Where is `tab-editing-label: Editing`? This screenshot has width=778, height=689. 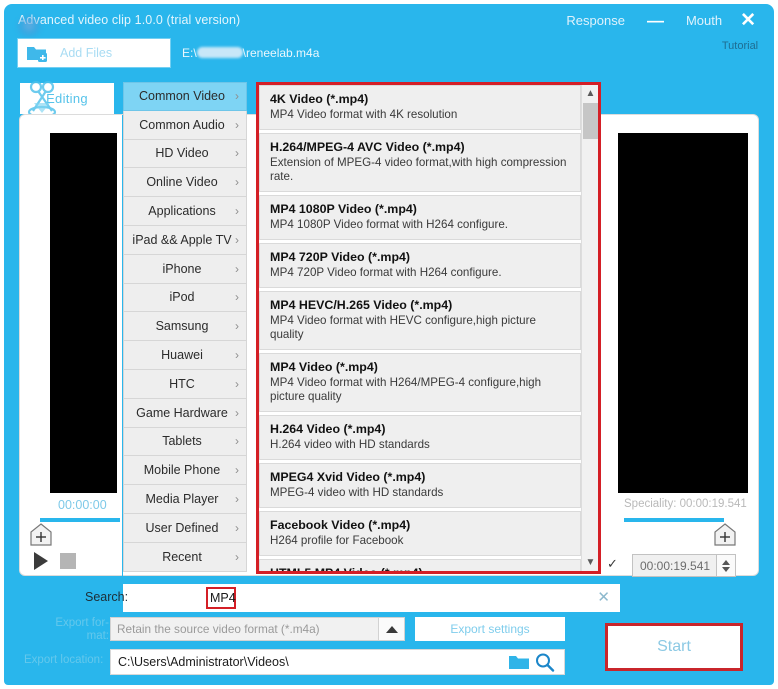
tab-editing-label: Editing is located at coordinates (67, 98).